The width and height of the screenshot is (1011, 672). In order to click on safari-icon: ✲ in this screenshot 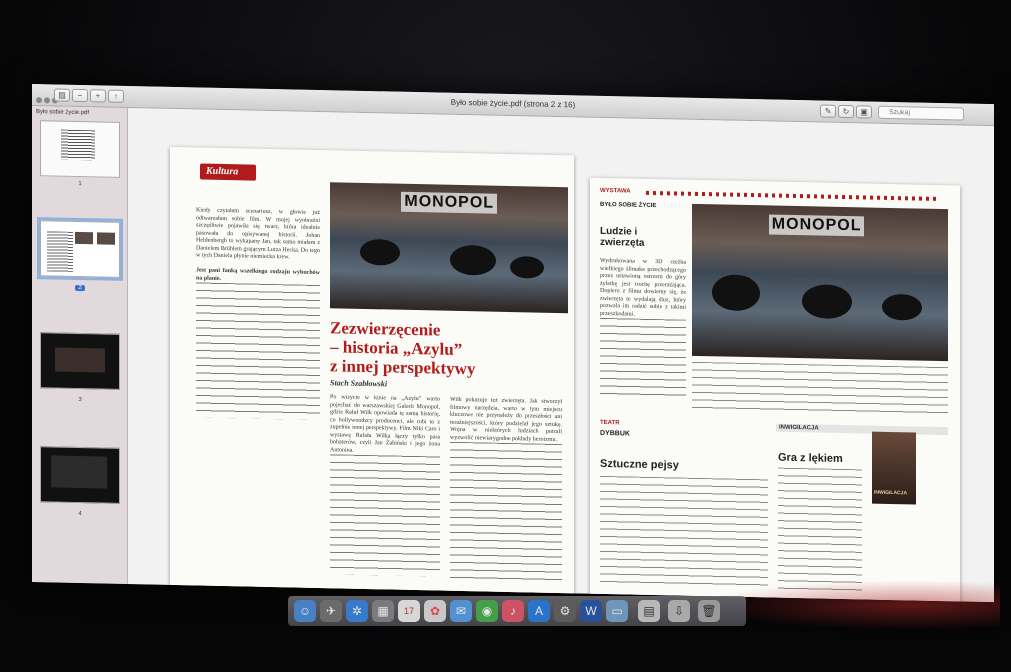, I will do `click(357, 611)`.